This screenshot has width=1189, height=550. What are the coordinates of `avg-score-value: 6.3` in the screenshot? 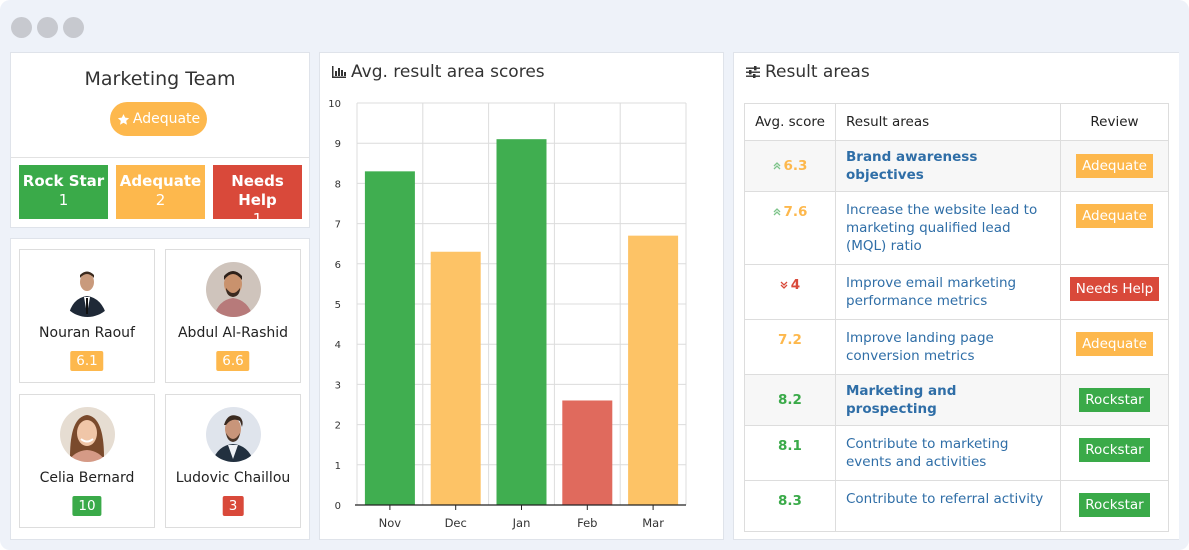 It's located at (795, 165).